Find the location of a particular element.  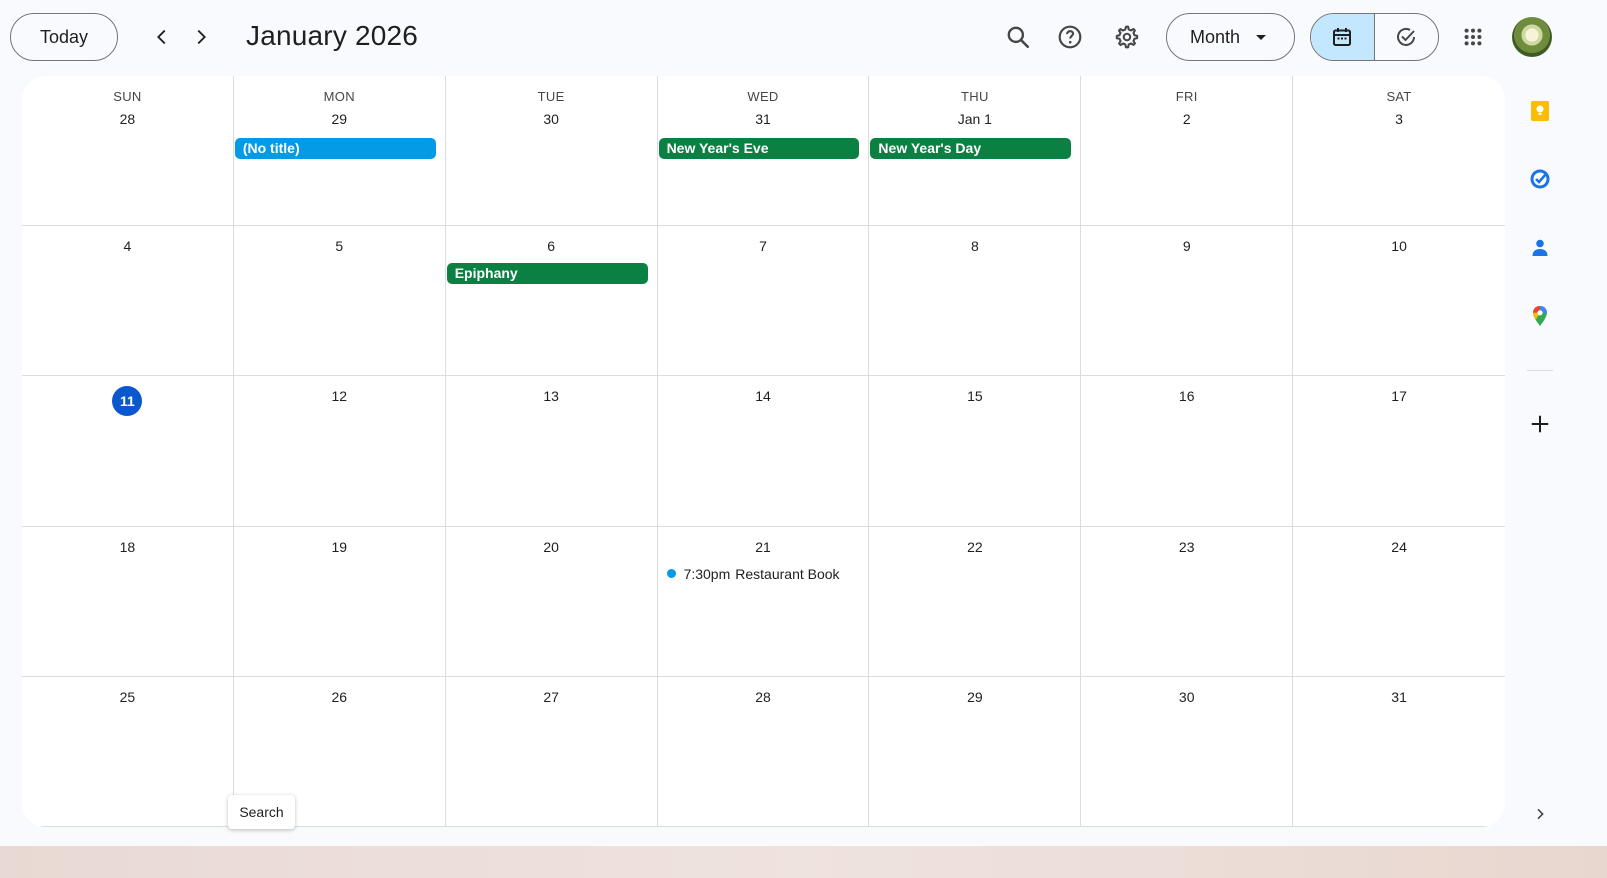

day-cell: MON 29 (No title) is located at coordinates (339, 151).